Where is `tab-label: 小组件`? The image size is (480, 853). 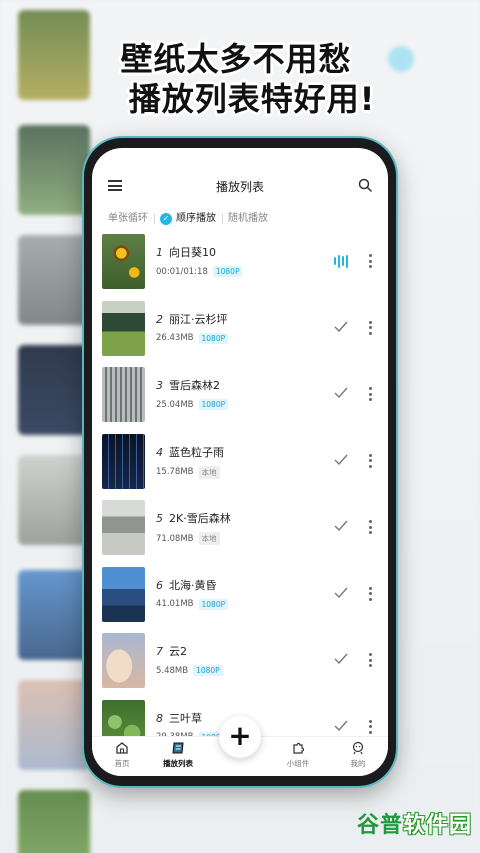
tab-label: 小组件 is located at coordinates (298, 763).